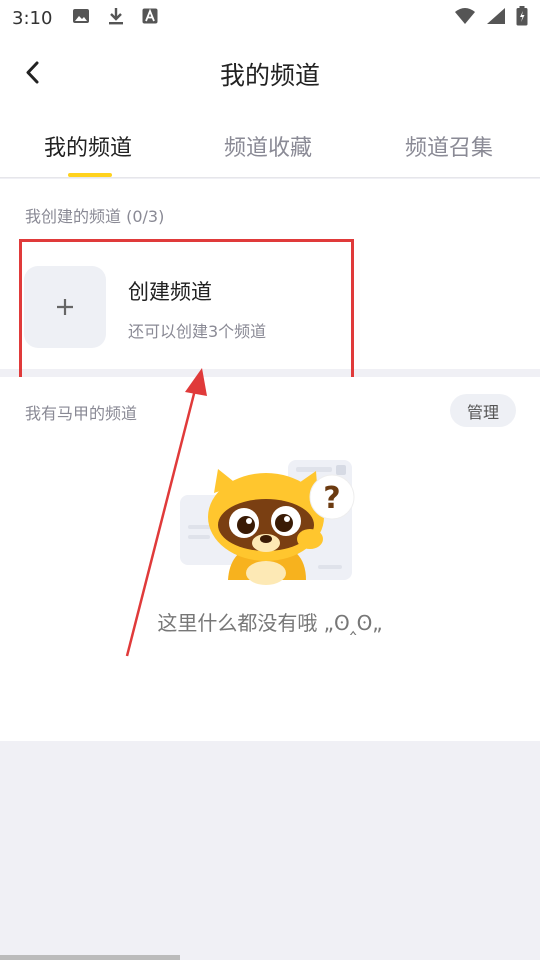 The image size is (540, 960). I want to click on home-indicator, so click(90, 957).